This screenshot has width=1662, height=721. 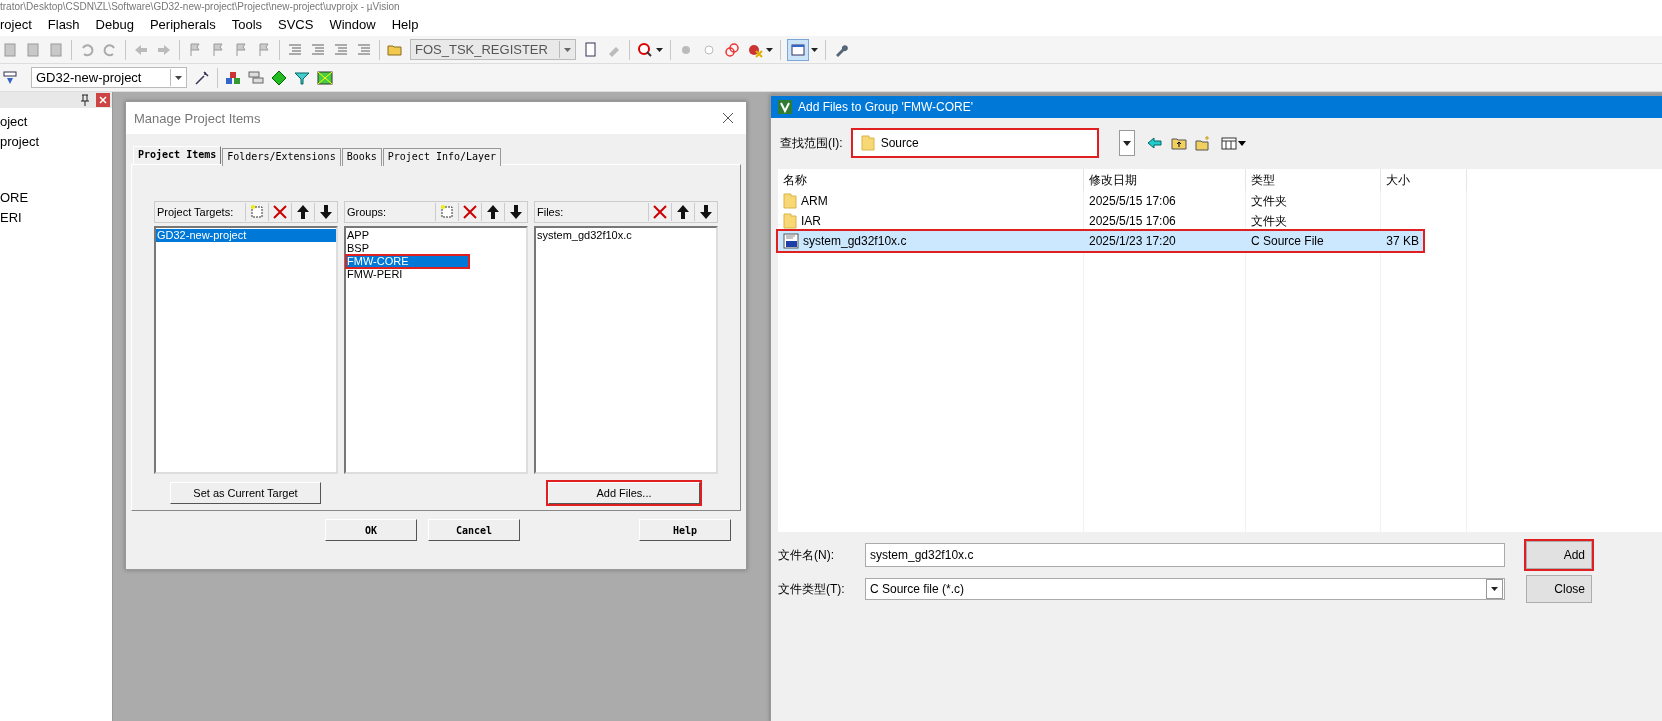 I want to click on list-item: GD32-new-project, so click(x=246, y=235).